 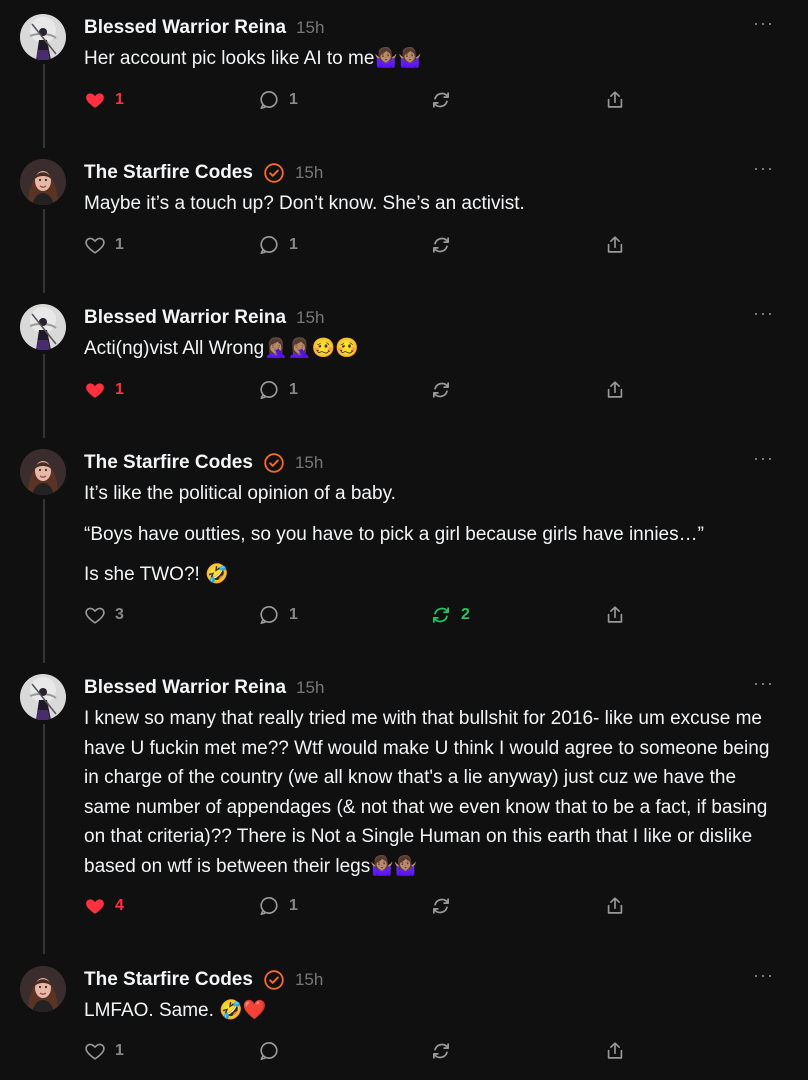 What do you see at coordinates (465, 614) in the screenshot?
I see `repost-count: 2` at bounding box center [465, 614].